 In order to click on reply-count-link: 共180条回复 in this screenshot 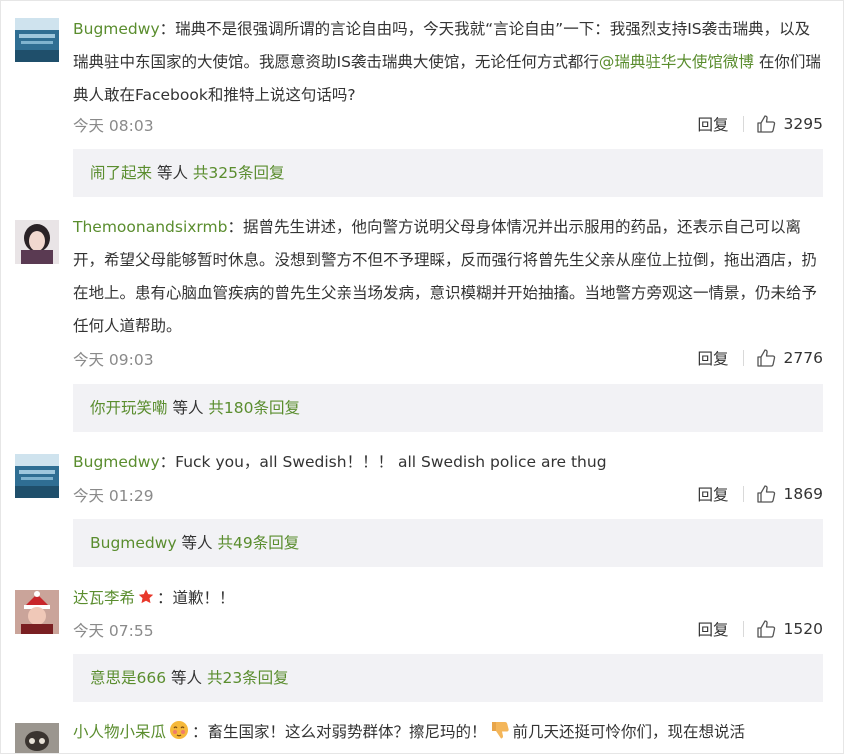, I will do `click(254, 408)`.